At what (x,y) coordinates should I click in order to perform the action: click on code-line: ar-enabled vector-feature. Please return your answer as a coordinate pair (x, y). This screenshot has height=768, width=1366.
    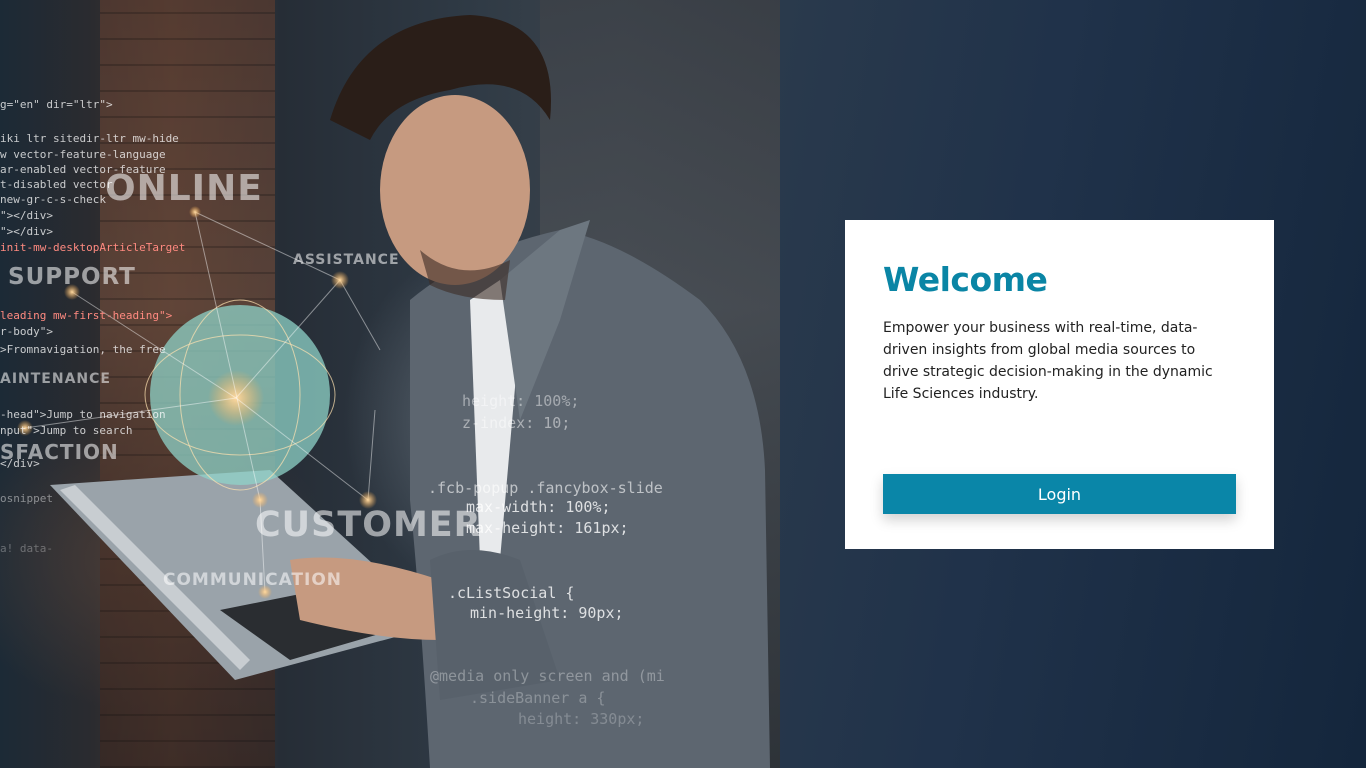
    Looking at the image, I should click on (83, 169).